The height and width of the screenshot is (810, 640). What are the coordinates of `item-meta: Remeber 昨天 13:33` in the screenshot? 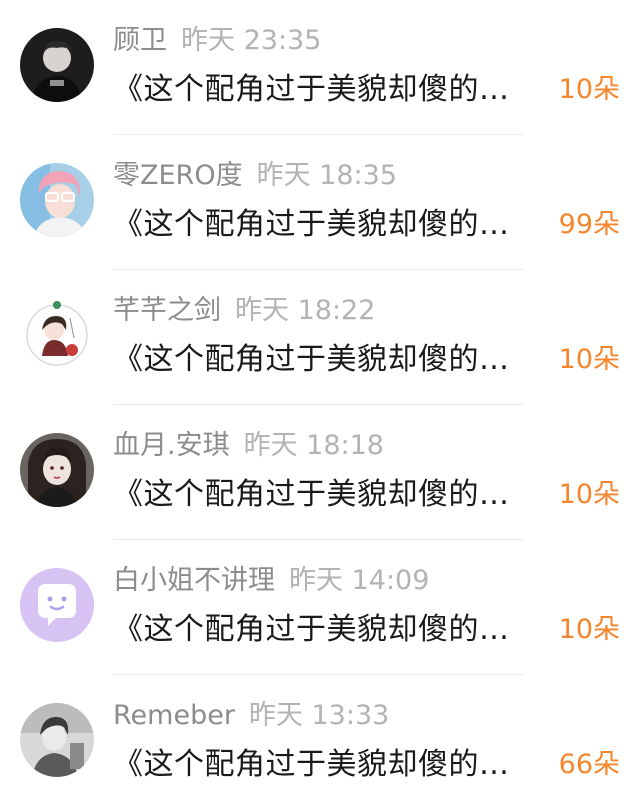 It's located at (251, 716).